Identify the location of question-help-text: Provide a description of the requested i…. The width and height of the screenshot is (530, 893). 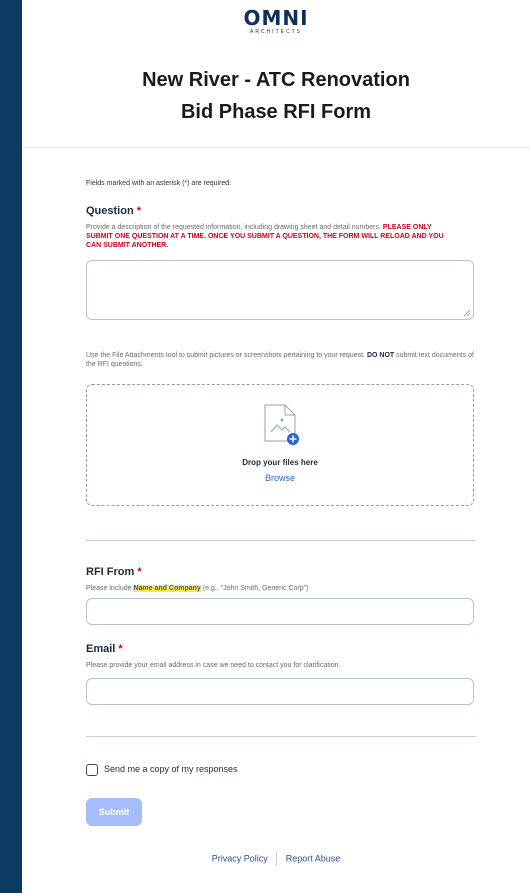
(233, 227).